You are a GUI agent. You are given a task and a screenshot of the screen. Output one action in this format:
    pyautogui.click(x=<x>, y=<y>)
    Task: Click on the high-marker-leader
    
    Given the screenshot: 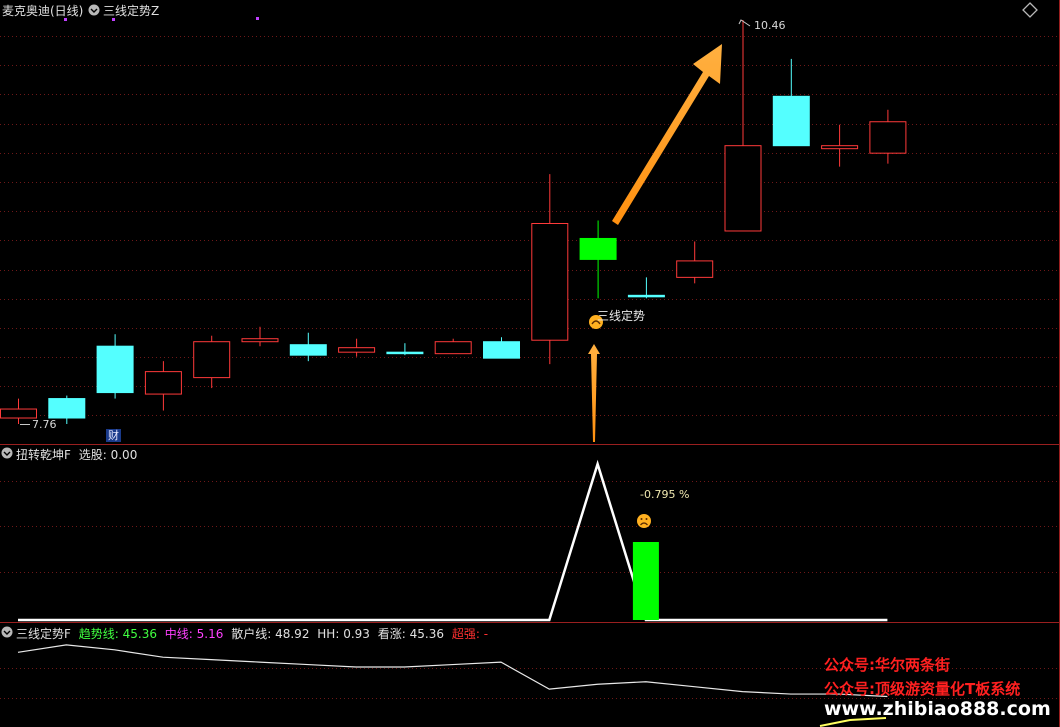 What is the action you would take?
    pyautogui.click(x=744, y=23)
    